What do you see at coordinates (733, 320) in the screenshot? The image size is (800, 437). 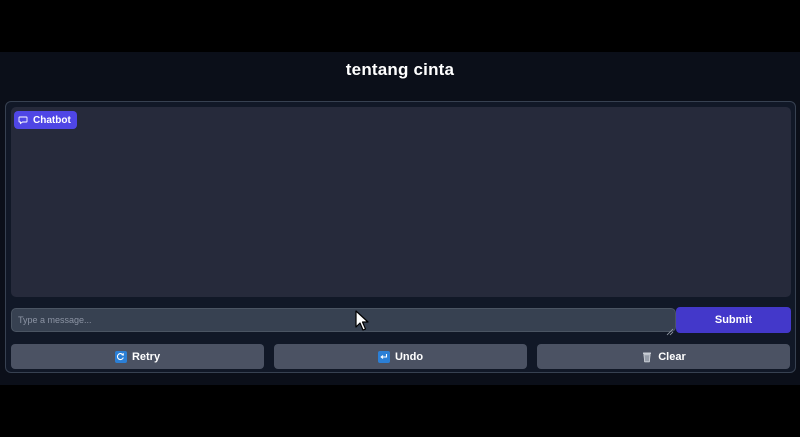 I see `submit-button: Submit` at bounding box center [733, 320].